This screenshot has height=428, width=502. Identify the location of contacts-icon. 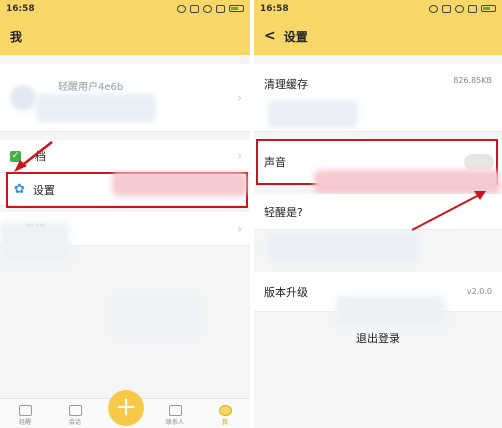
(175, 410).